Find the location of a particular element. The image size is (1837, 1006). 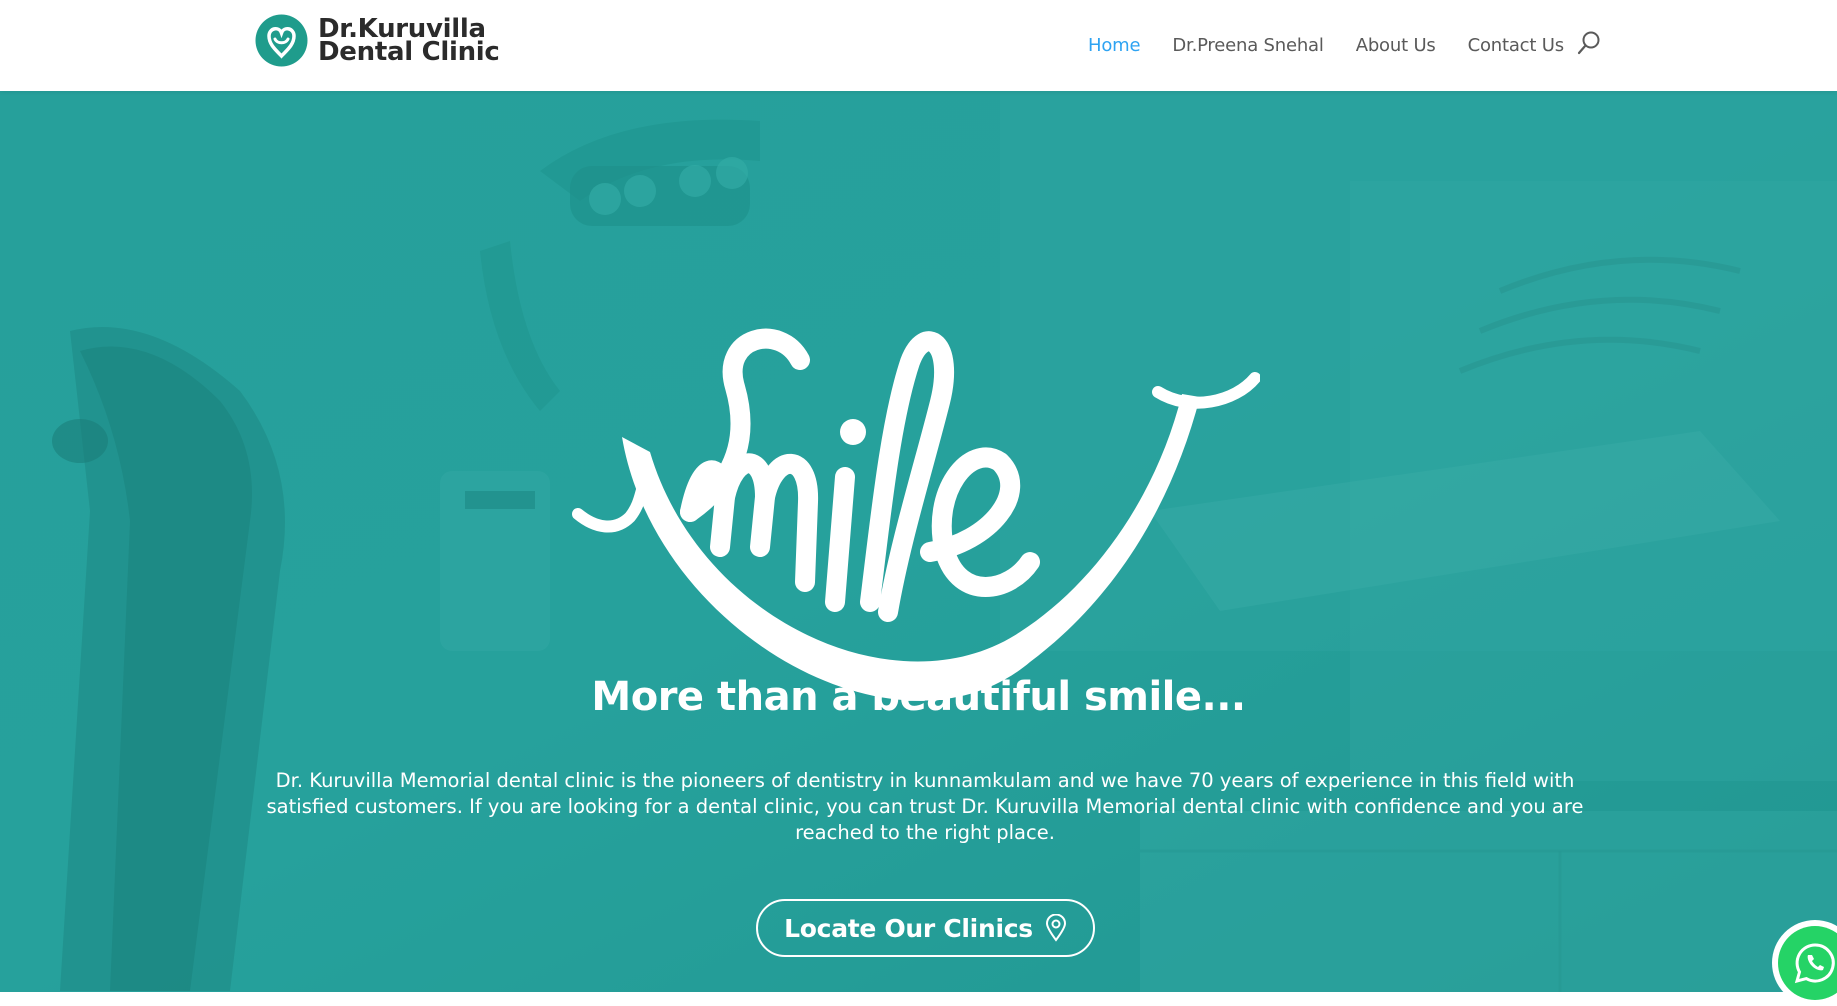

locate-clinics-button: Locate Our Clinics is located at coordinates (925, 928).